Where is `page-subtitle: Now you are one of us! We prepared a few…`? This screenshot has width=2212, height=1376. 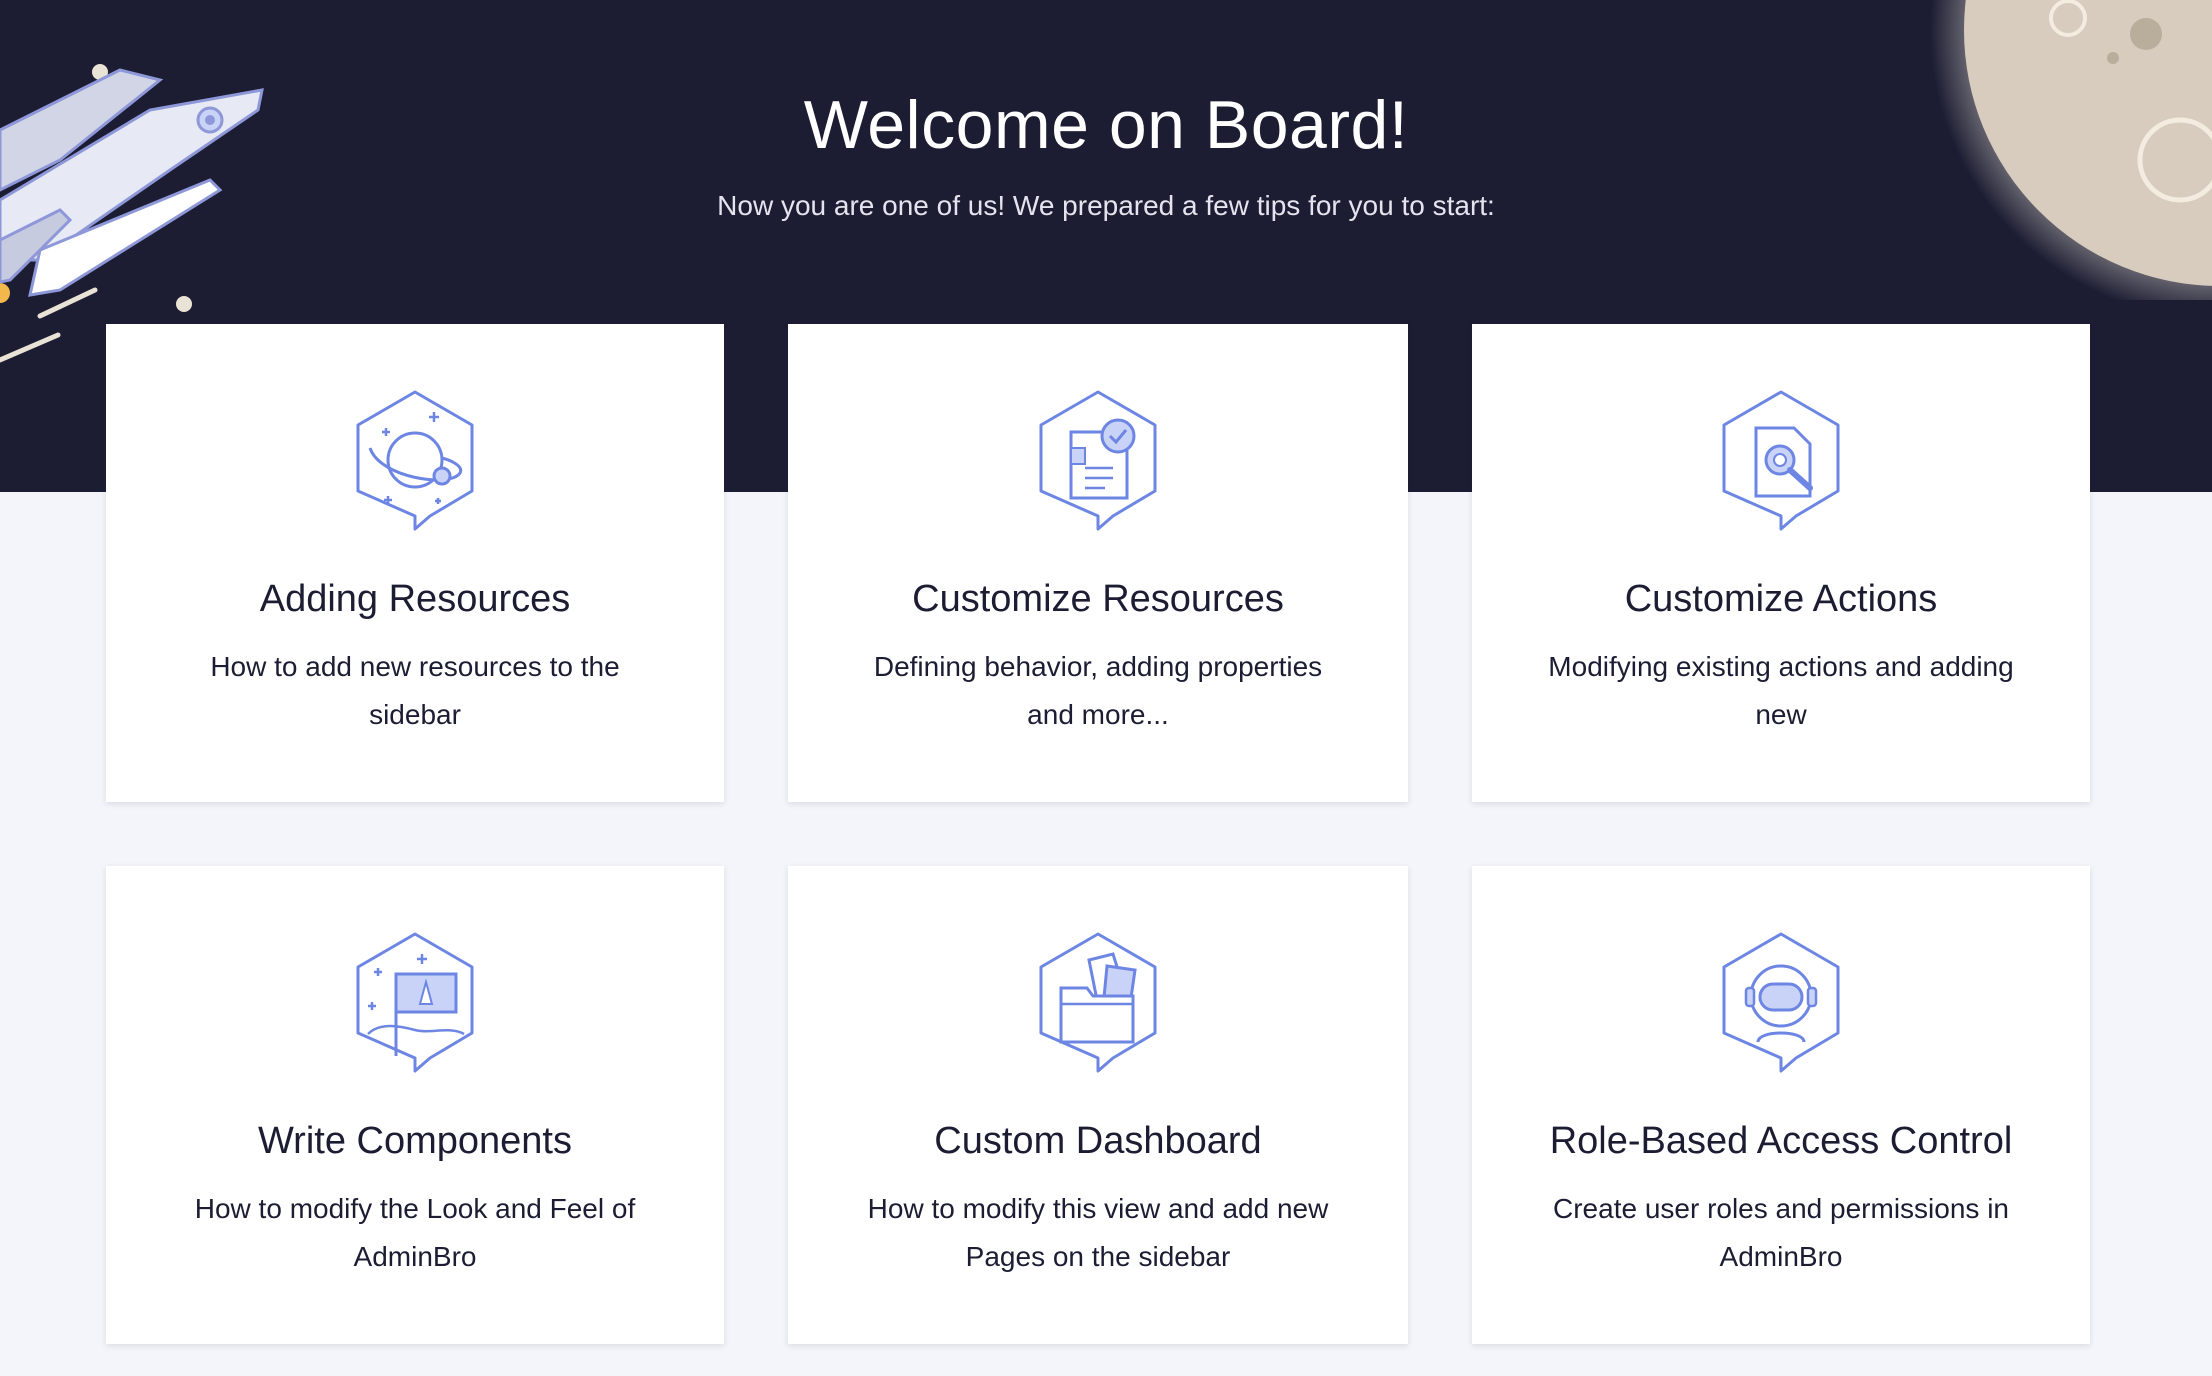 page-subtitle: Now you are one of us! We prepared a few… is located at coordinates (1106, 205).